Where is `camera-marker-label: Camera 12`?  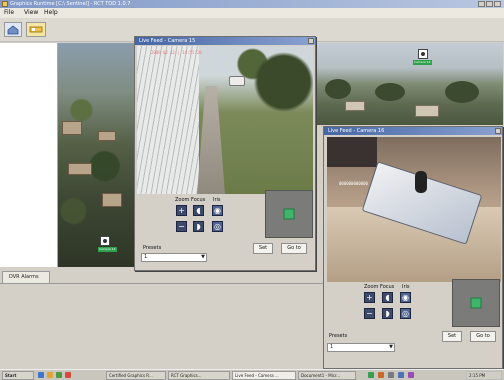
camera-marker-label: Camera 12 is located at coordinates (107, 249).